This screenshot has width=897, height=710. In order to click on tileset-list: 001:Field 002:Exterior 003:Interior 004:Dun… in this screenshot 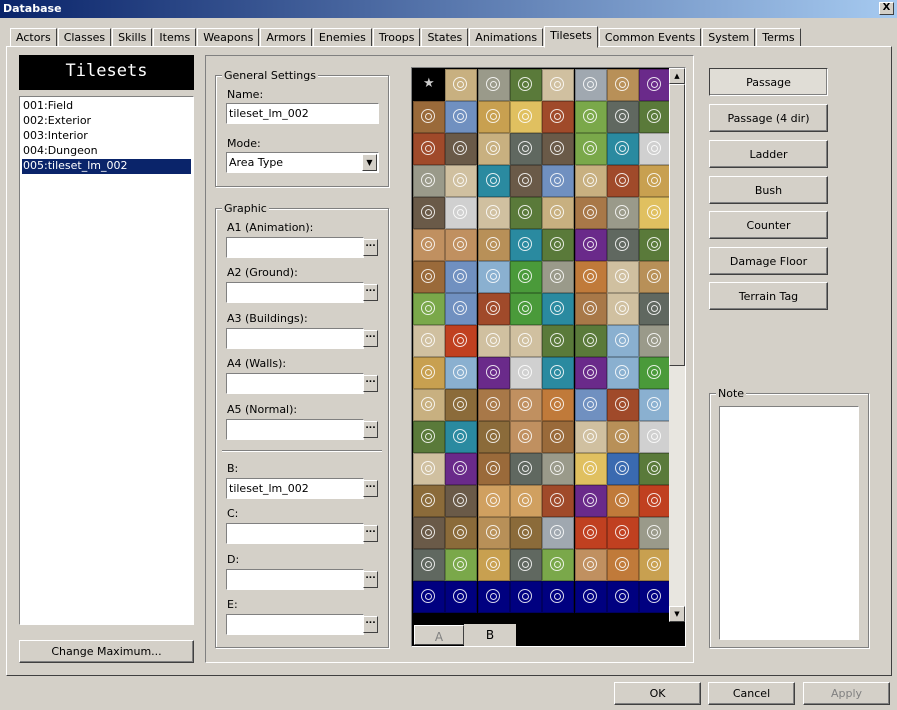, I will do `click(106, 360)`.